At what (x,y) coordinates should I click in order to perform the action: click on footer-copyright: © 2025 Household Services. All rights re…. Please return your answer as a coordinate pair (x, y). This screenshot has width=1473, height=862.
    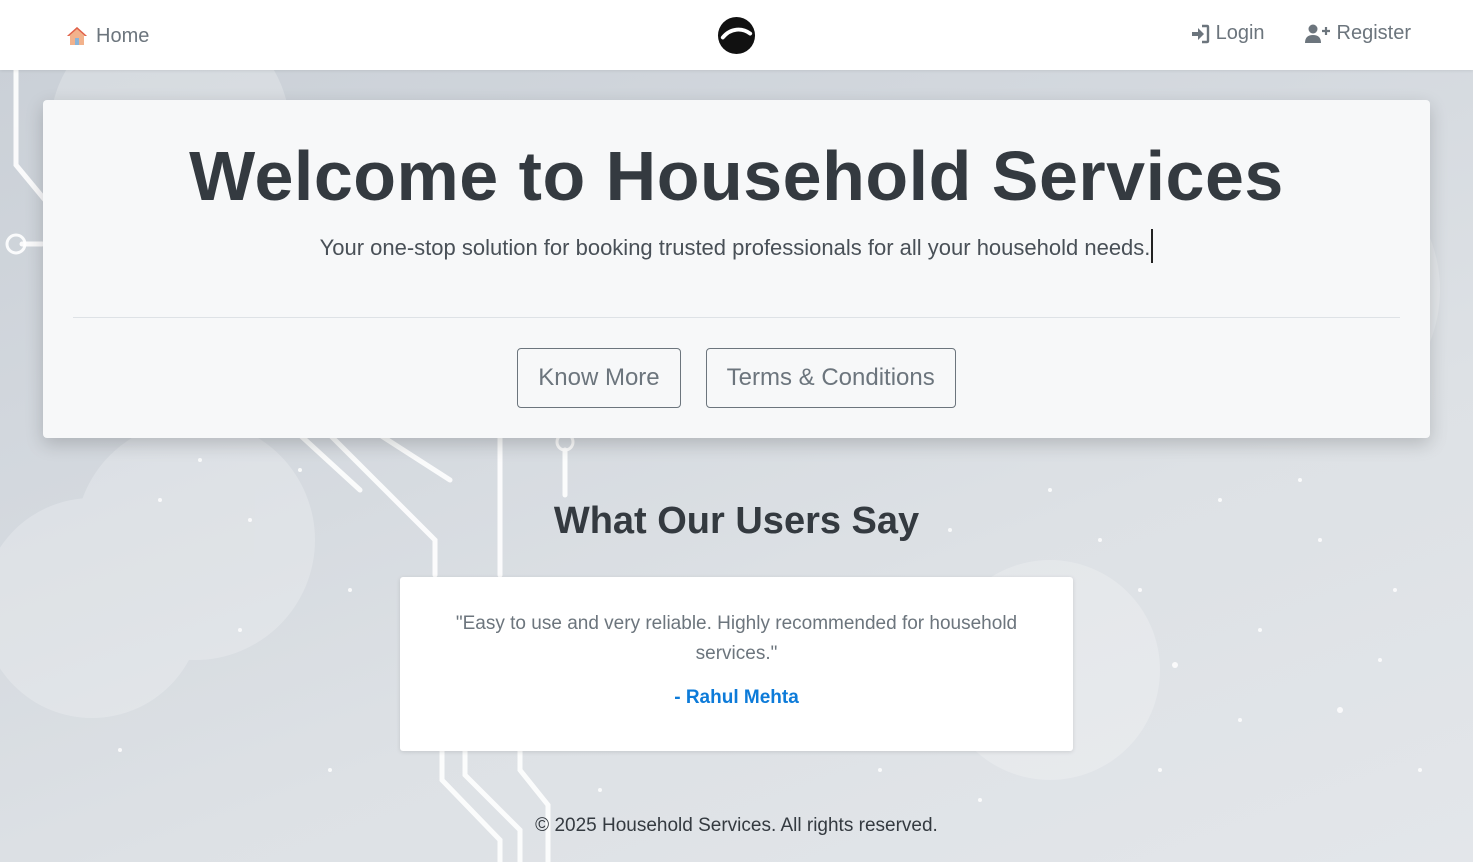
    Looking at the image, I should click on (736, 825).